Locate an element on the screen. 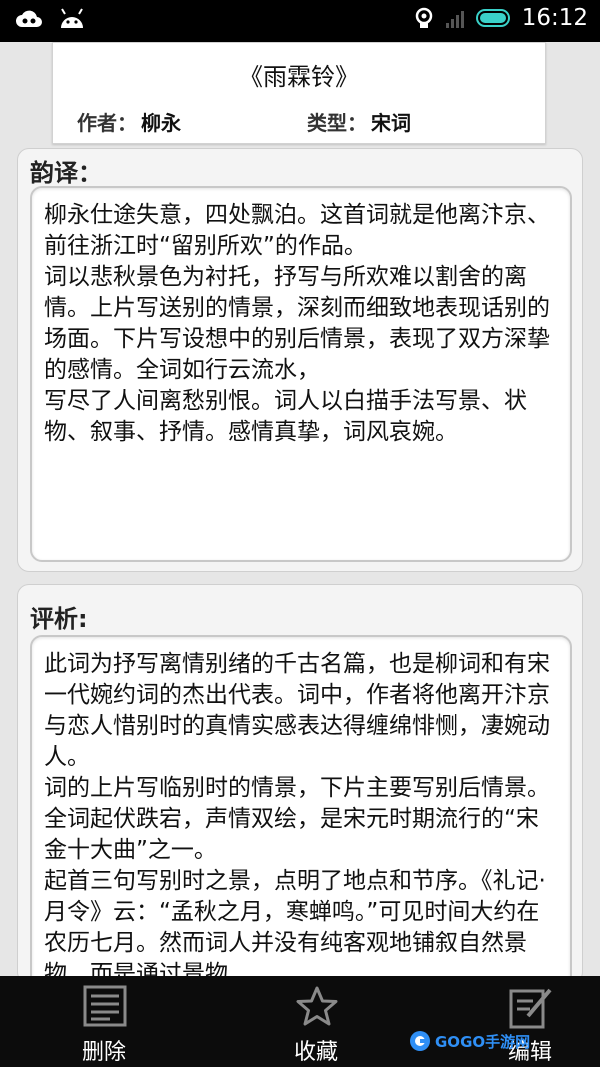  signal-icon is located at coordinates (454, 18).